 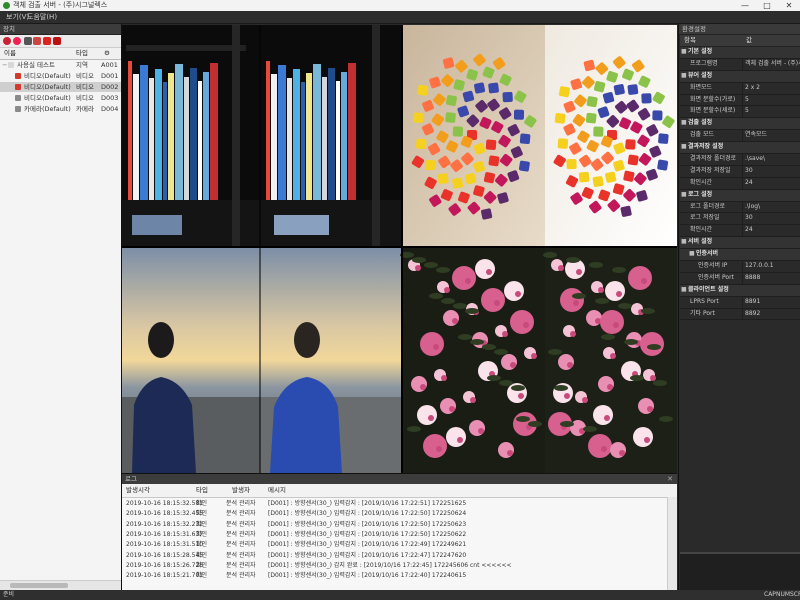 What do you see at coordinates (740, 290) in the screenshot?
I see `property-category: ■ 클라이언트 설정` at bounding box center [740, 290].